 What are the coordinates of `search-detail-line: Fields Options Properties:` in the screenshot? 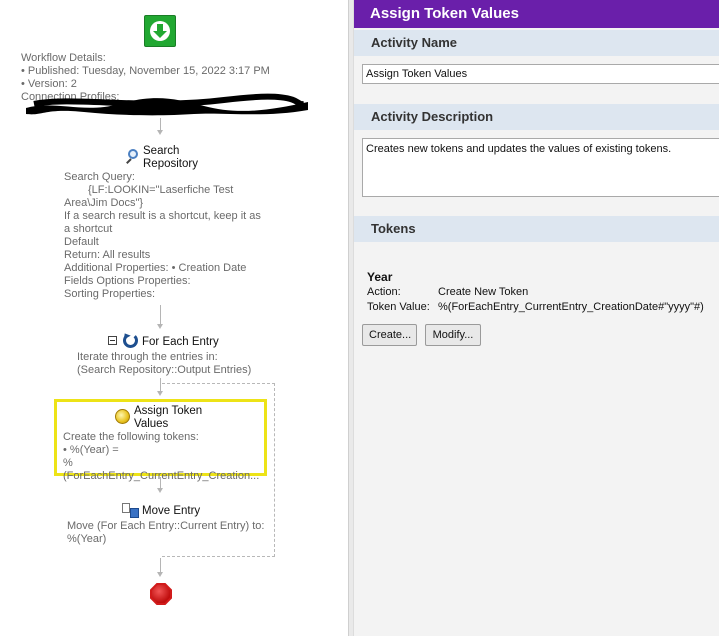 It's located at (127, 281).